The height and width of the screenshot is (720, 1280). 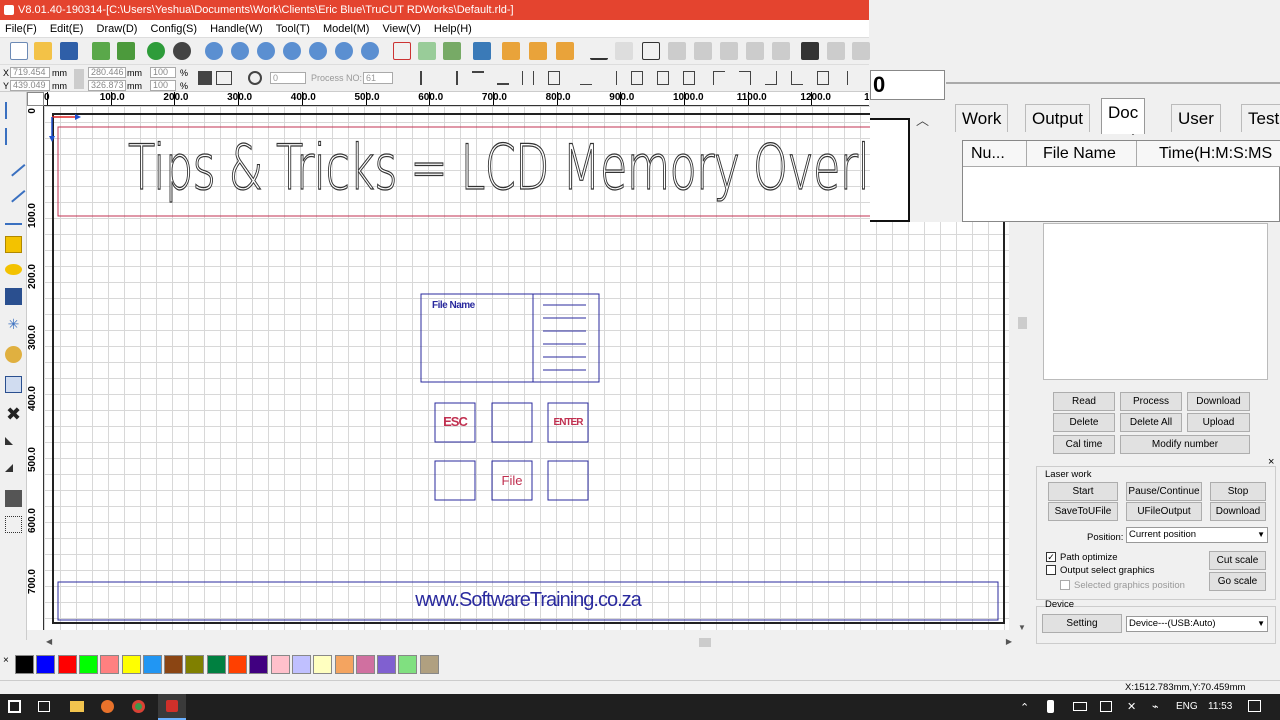 What do you see at coordinates (1082, 154) in the screenshot?
I see `col-file-name: File Name` at bounding box center [1082, 154].